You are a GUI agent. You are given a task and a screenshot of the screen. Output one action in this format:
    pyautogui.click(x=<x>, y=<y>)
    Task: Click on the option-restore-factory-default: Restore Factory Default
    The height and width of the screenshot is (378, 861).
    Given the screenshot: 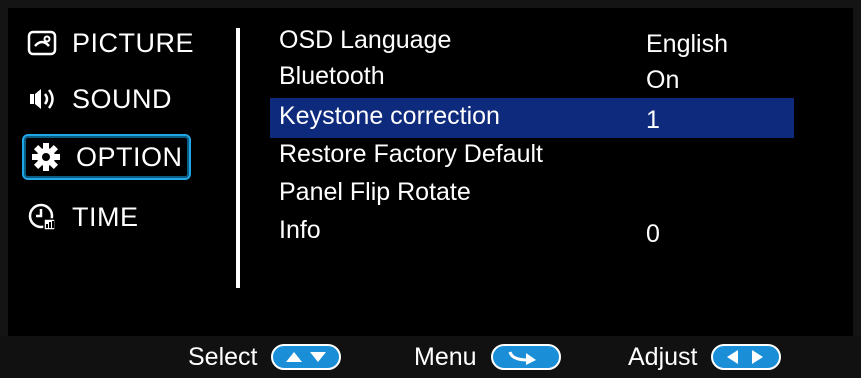 What is the action you would take?
    pyautogui.click(x=532, y=156)
    